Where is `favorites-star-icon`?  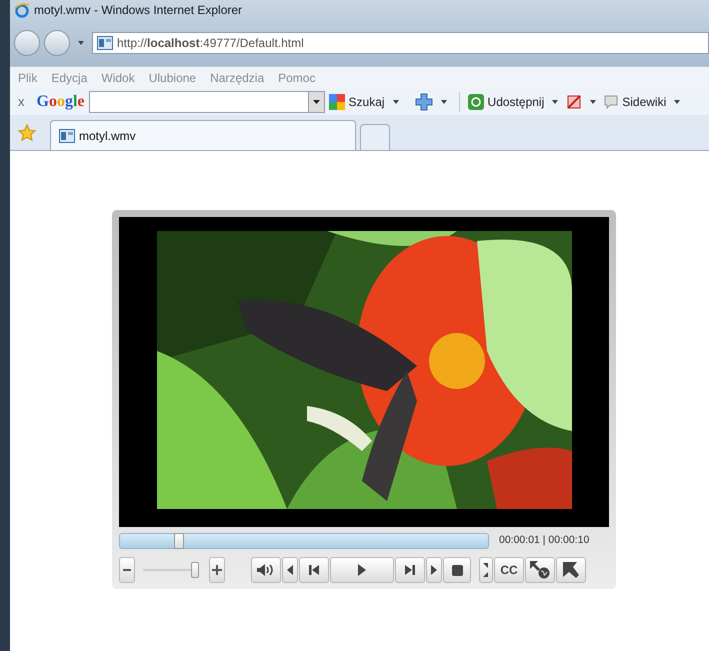
favorites-star-icon is located at coordinates (27, 133).